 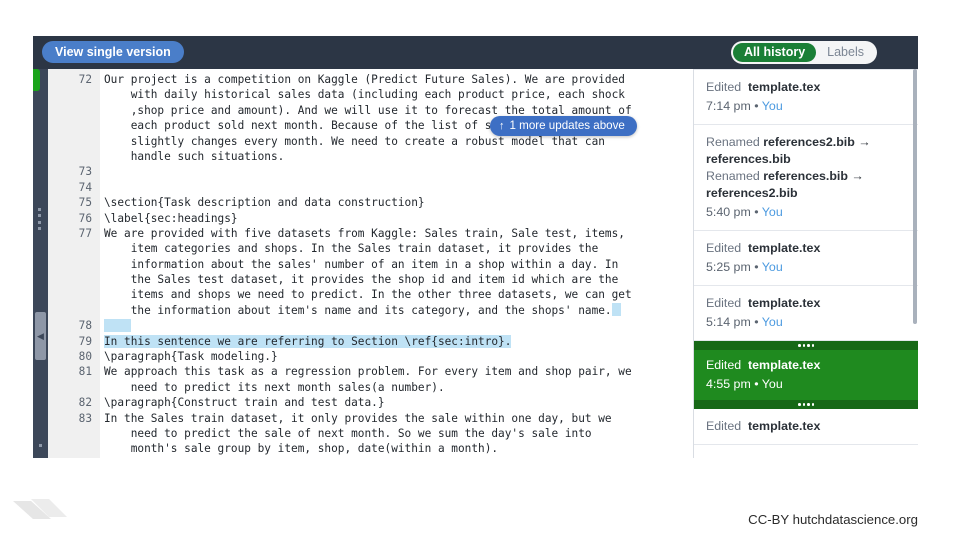 What do you see at coordinates (475, 52) in the screenshot?
I see `history-toolbar: View single version All history Labels` at bounding box center [475, 52].